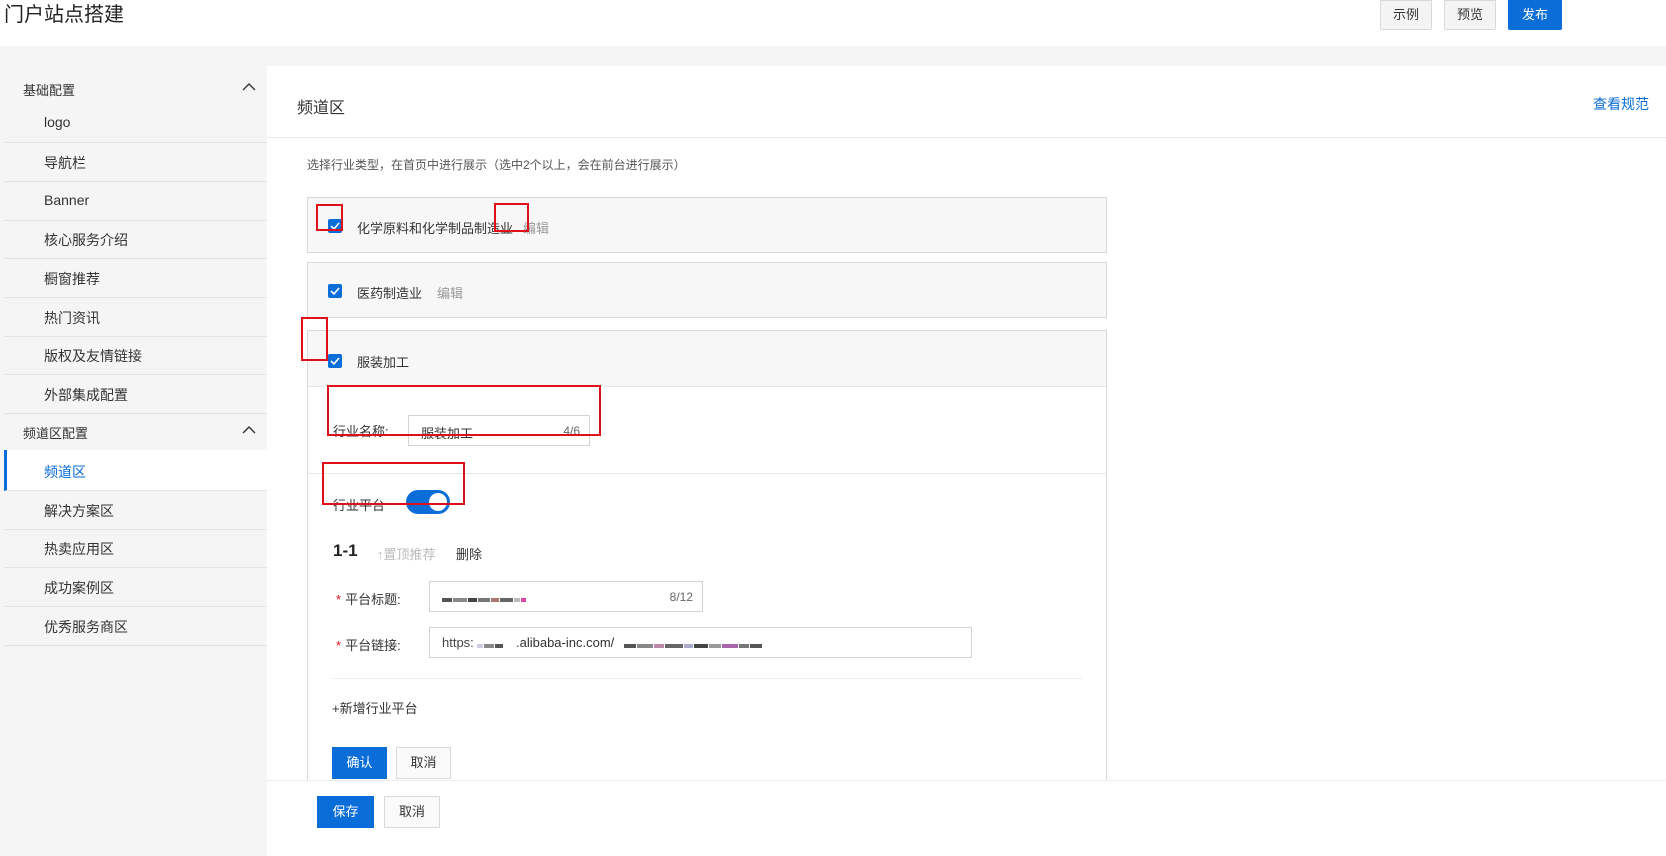 The width and height of the screenshot is (1666, 856). I want to click on sidebar-item-label: 导航栏, so click(65, 163).